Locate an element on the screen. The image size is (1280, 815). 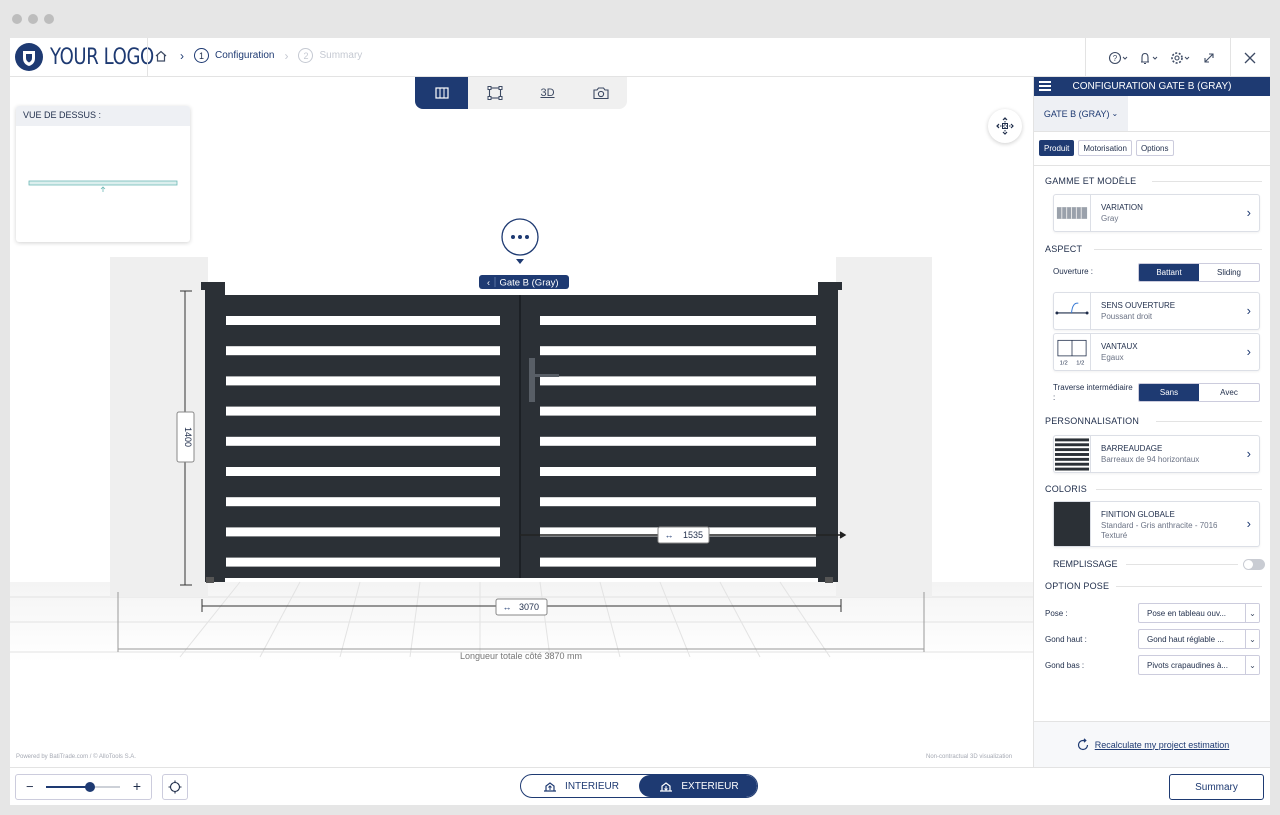
recenter-3d-button is located at coordinates (1005, 126).